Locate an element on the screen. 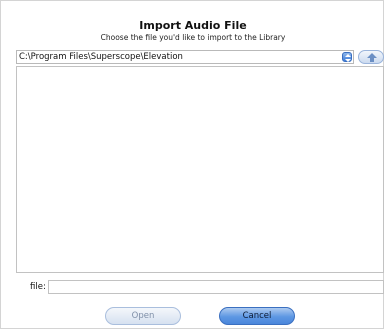 The image size is (384, 329). up-arrow-icon is located at coordinates (372, 57).